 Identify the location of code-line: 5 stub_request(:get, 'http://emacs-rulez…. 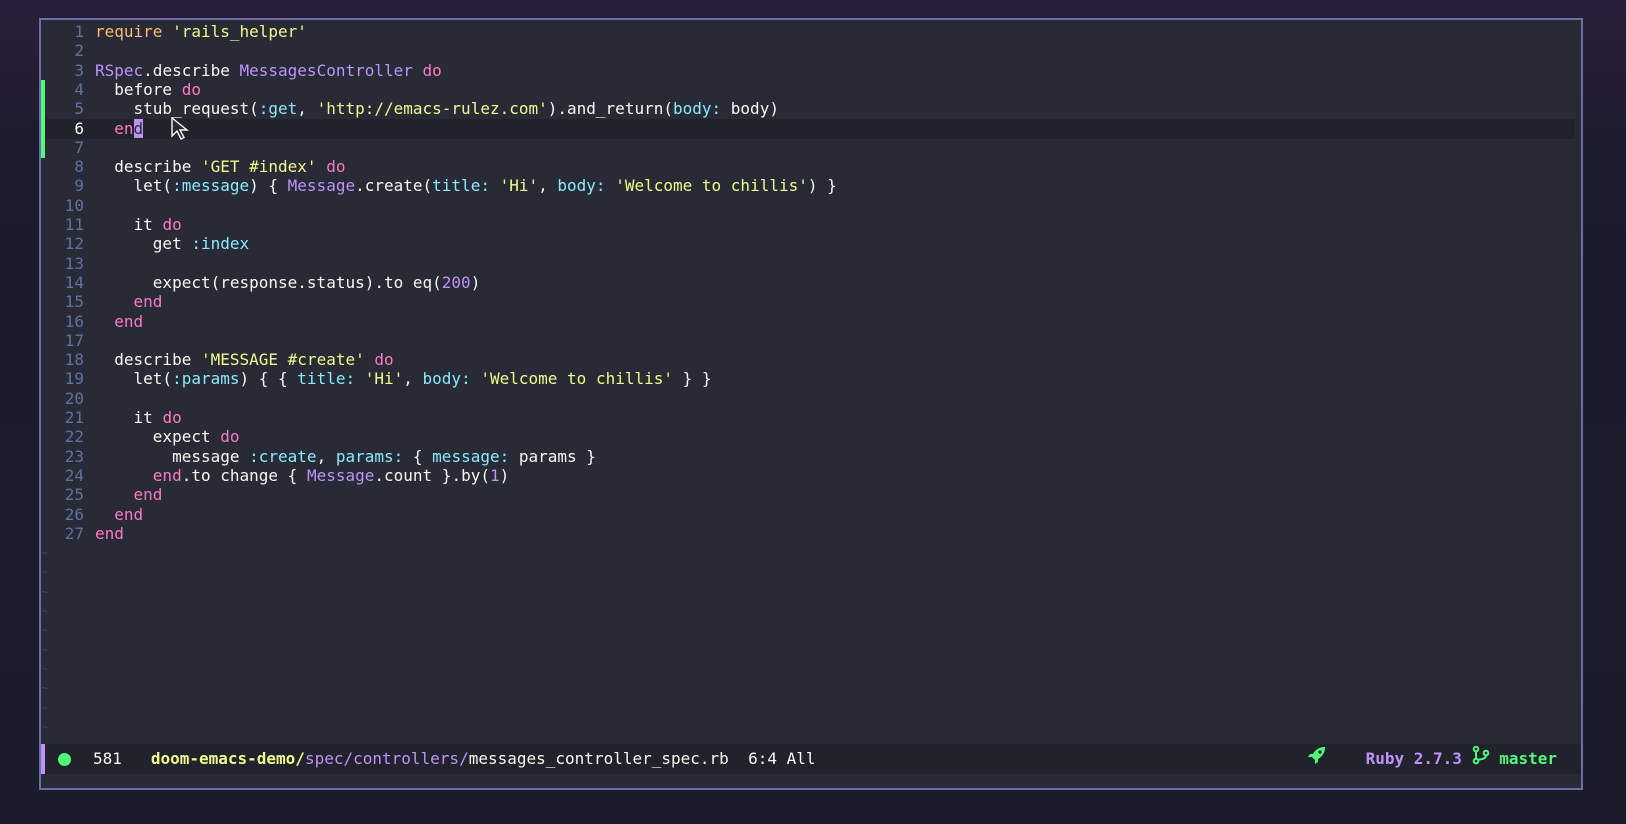
(808, 109).